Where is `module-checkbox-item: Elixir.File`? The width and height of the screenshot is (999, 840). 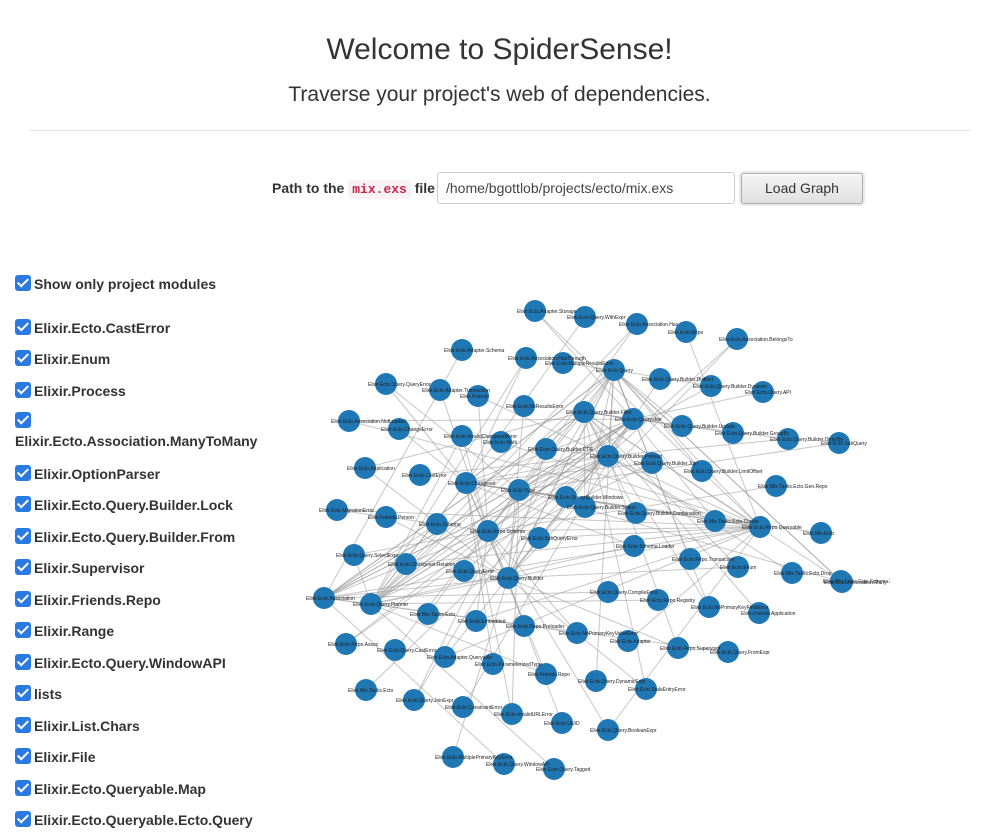
module-checkbox-item: Elixir.File is located at coordinates (55, 756).